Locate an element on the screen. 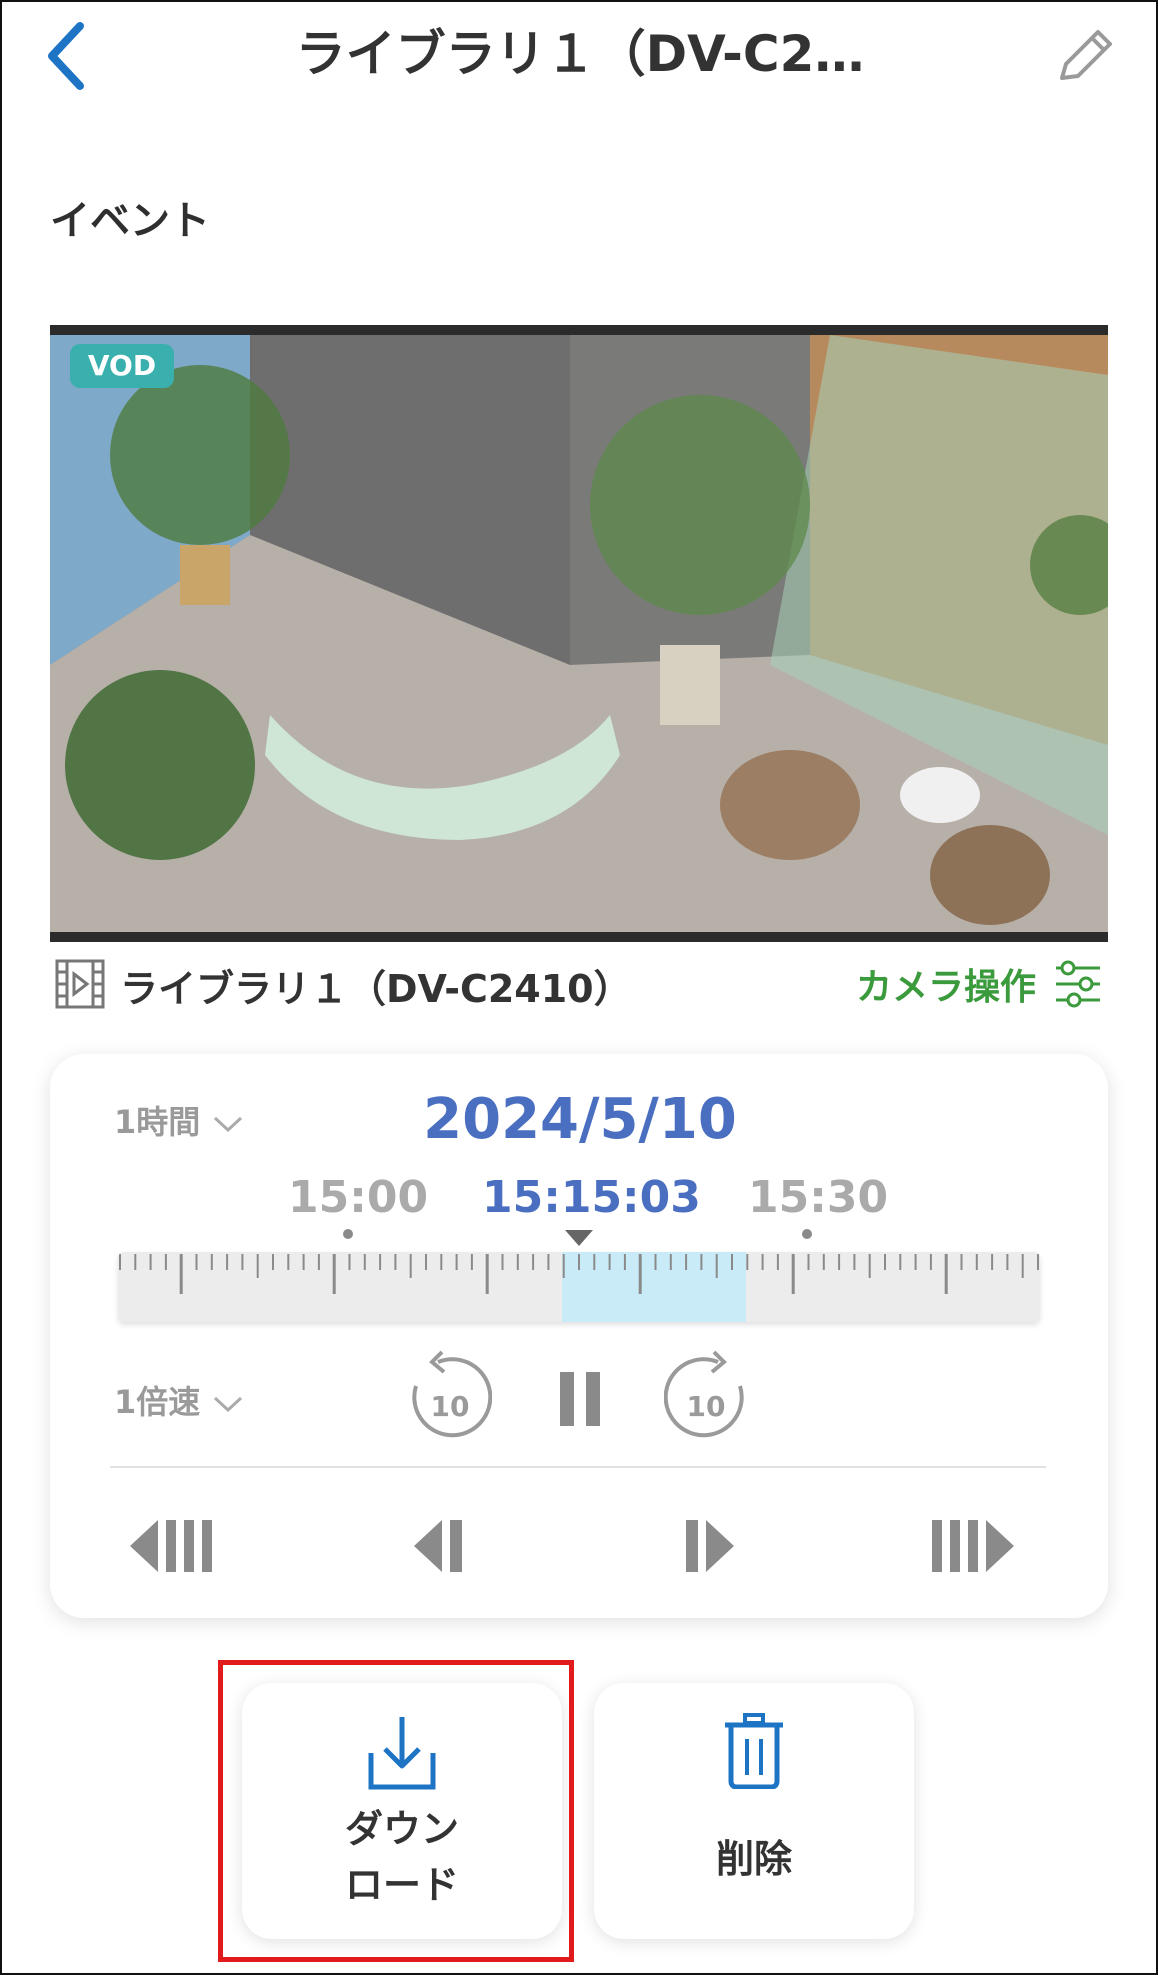  step-back-button is located at coordinates (444, 1546).